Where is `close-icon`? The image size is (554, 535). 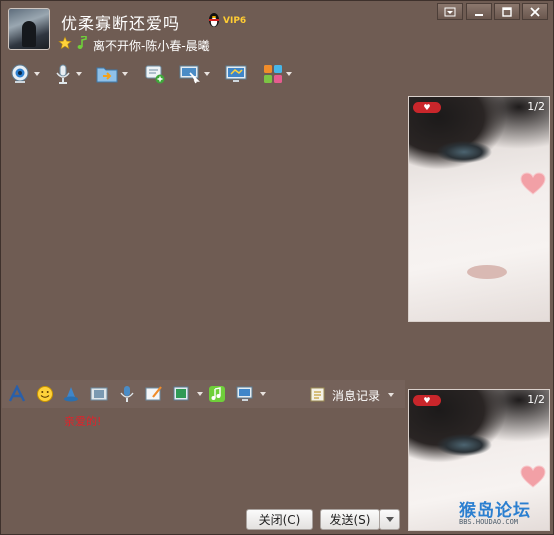
close-icon is located at coordinates (535, 11).